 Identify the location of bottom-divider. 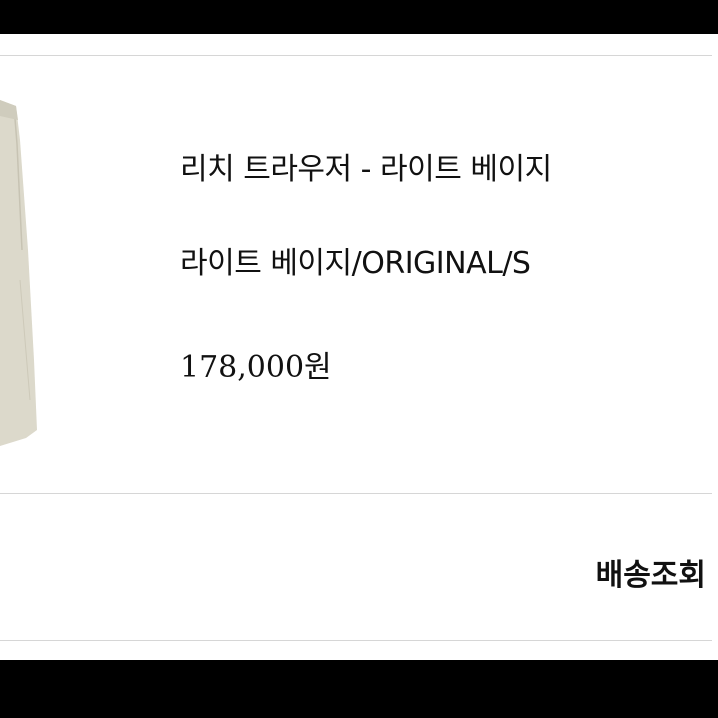
(356, 640).